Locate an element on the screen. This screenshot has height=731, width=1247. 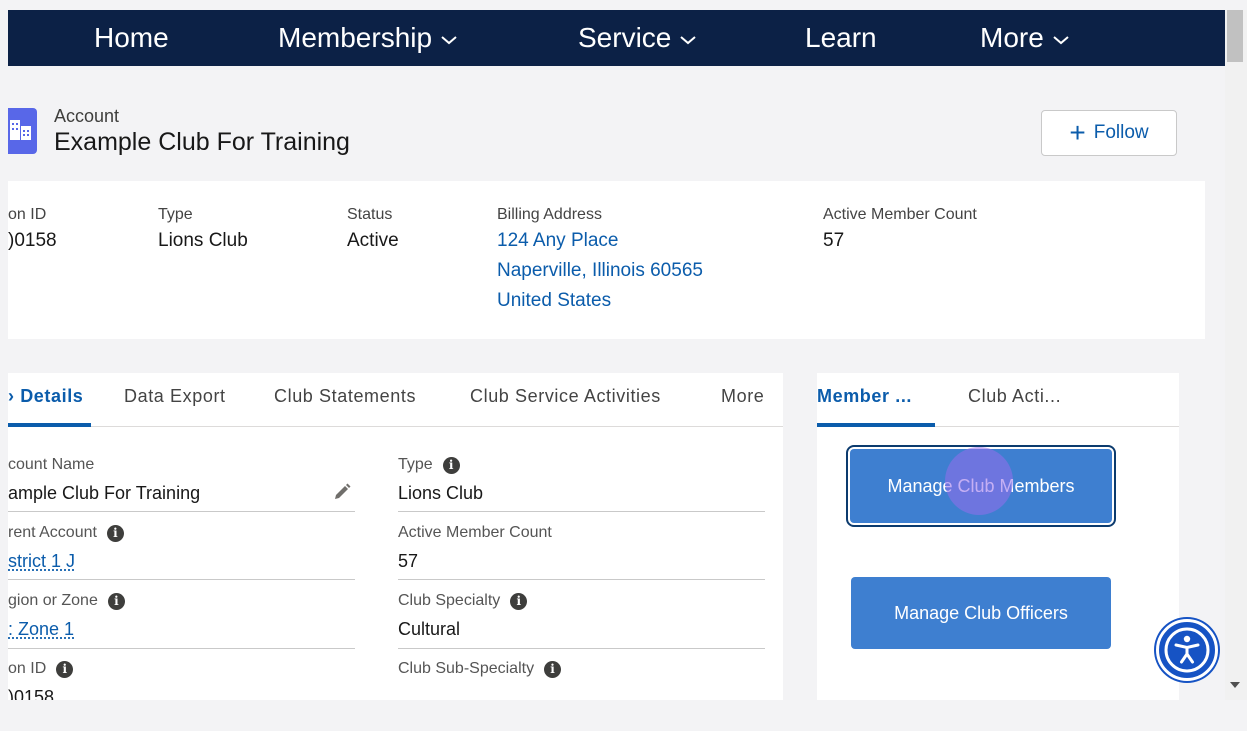
field-value: ample Club For Training is located at coordinates (104, 493).